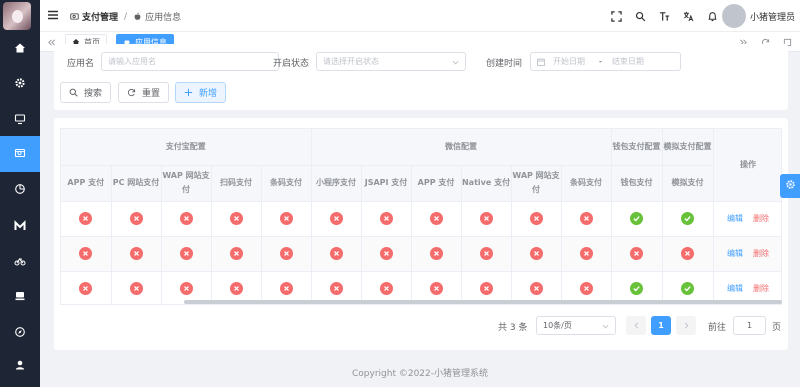 This screenshot has height=387, width=800. I want to click on font-size-icon, so click(664, 16).